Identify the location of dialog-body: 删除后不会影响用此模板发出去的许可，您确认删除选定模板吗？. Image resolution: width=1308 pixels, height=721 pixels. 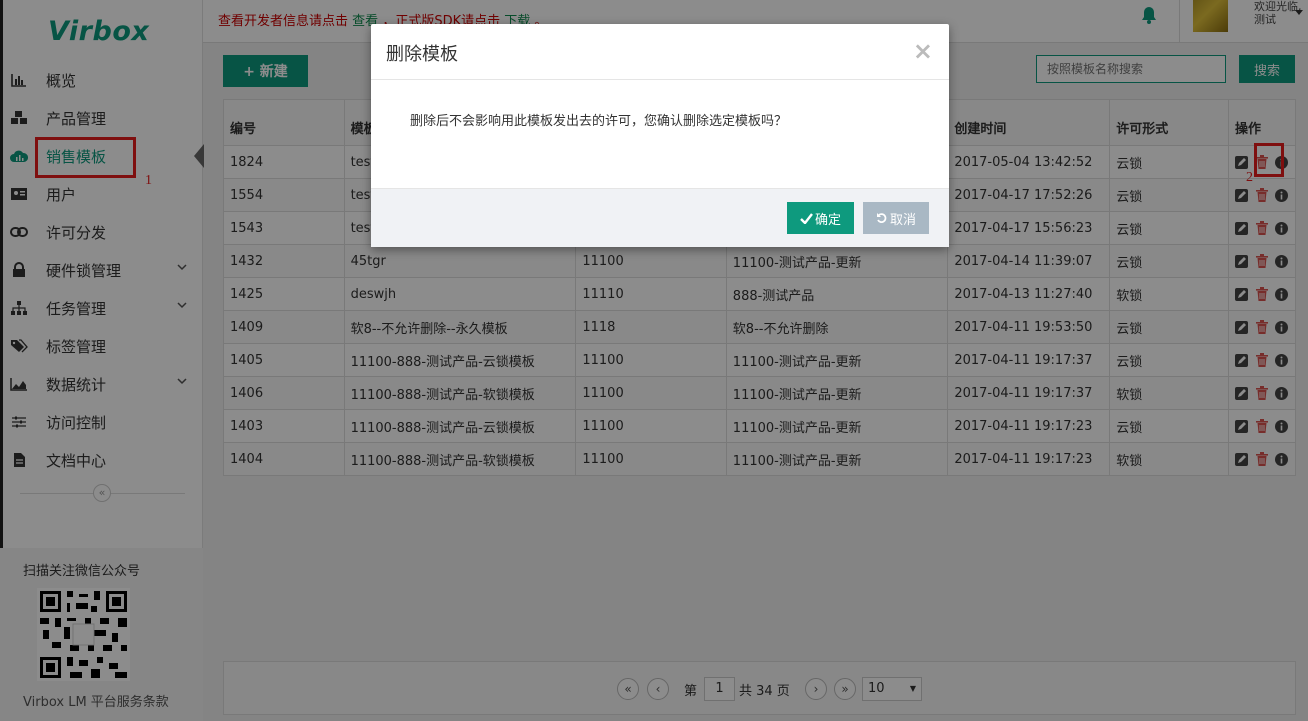
(660, 134).